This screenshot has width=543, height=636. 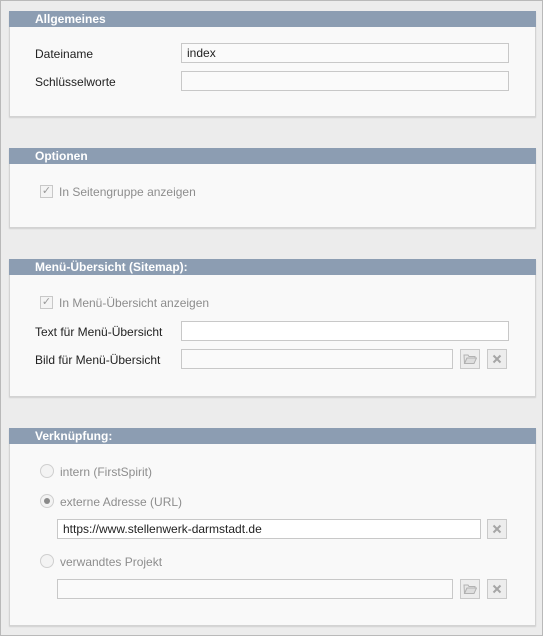 I want to click on panel-optionen: Optionen ✓ In Seitengruppe anzeigen, so click(x=272, y=188).